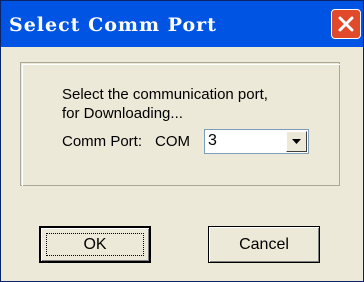  I want to click on com-port-select: 3, so click(256, 141).